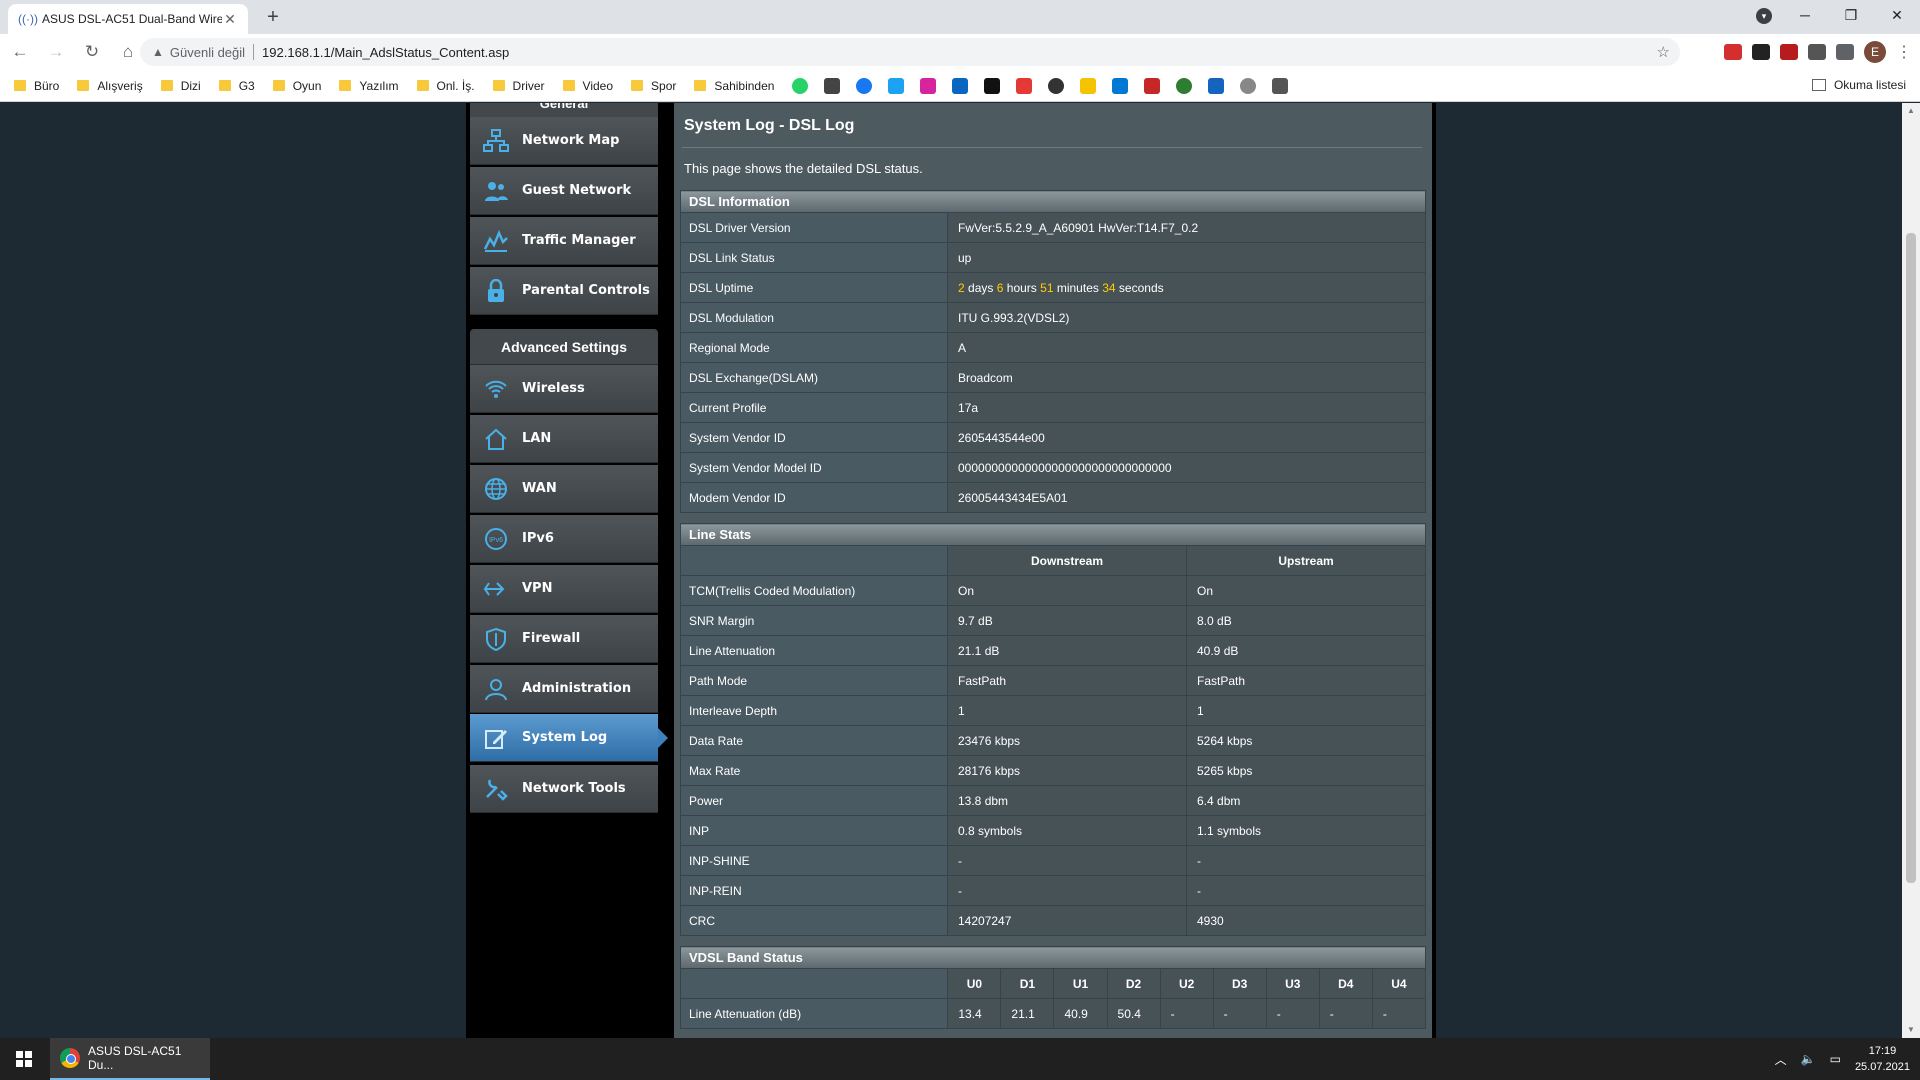 The image size is (1920, 1080). I want to click on linkedin-icon, so click(960, 85).